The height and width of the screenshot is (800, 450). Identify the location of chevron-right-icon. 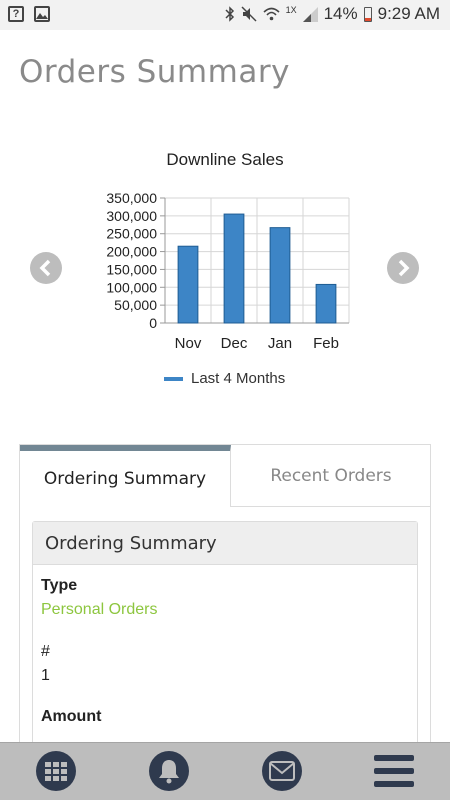
(404, 268).